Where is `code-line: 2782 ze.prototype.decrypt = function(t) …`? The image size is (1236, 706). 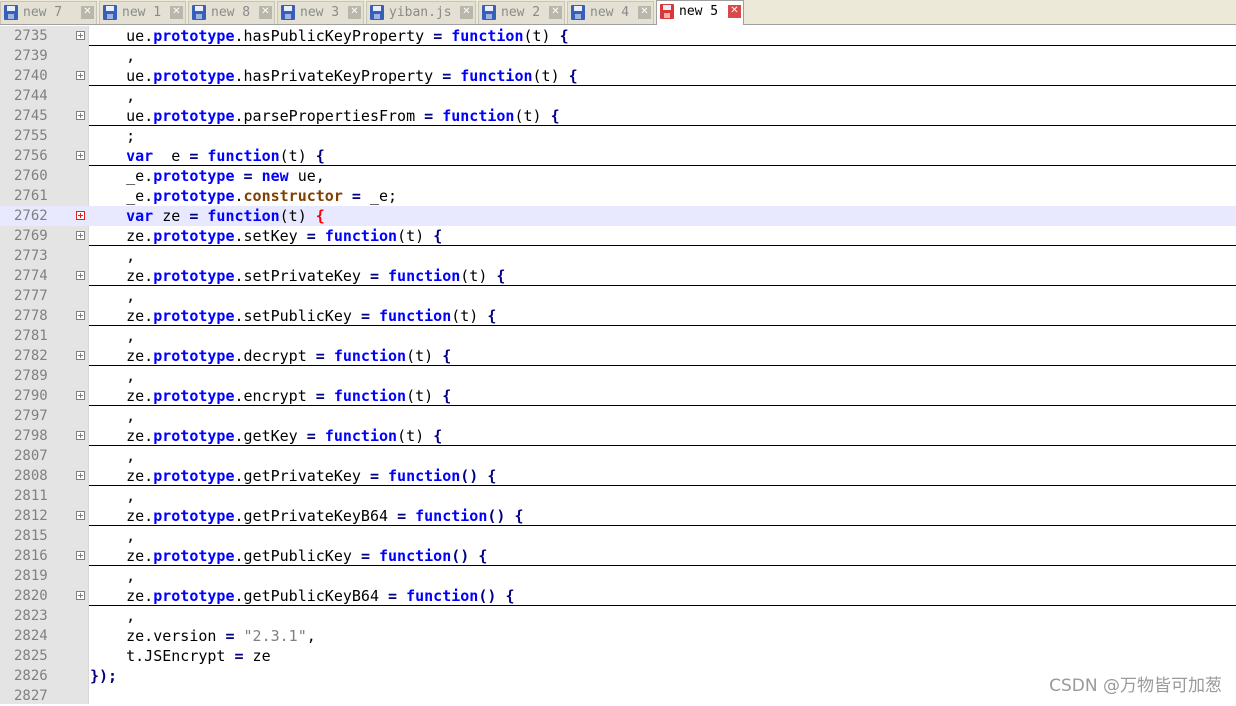
code-line: 2782 ze.prototype.decrypt = function(t) … is located at coordinates (618, 356).